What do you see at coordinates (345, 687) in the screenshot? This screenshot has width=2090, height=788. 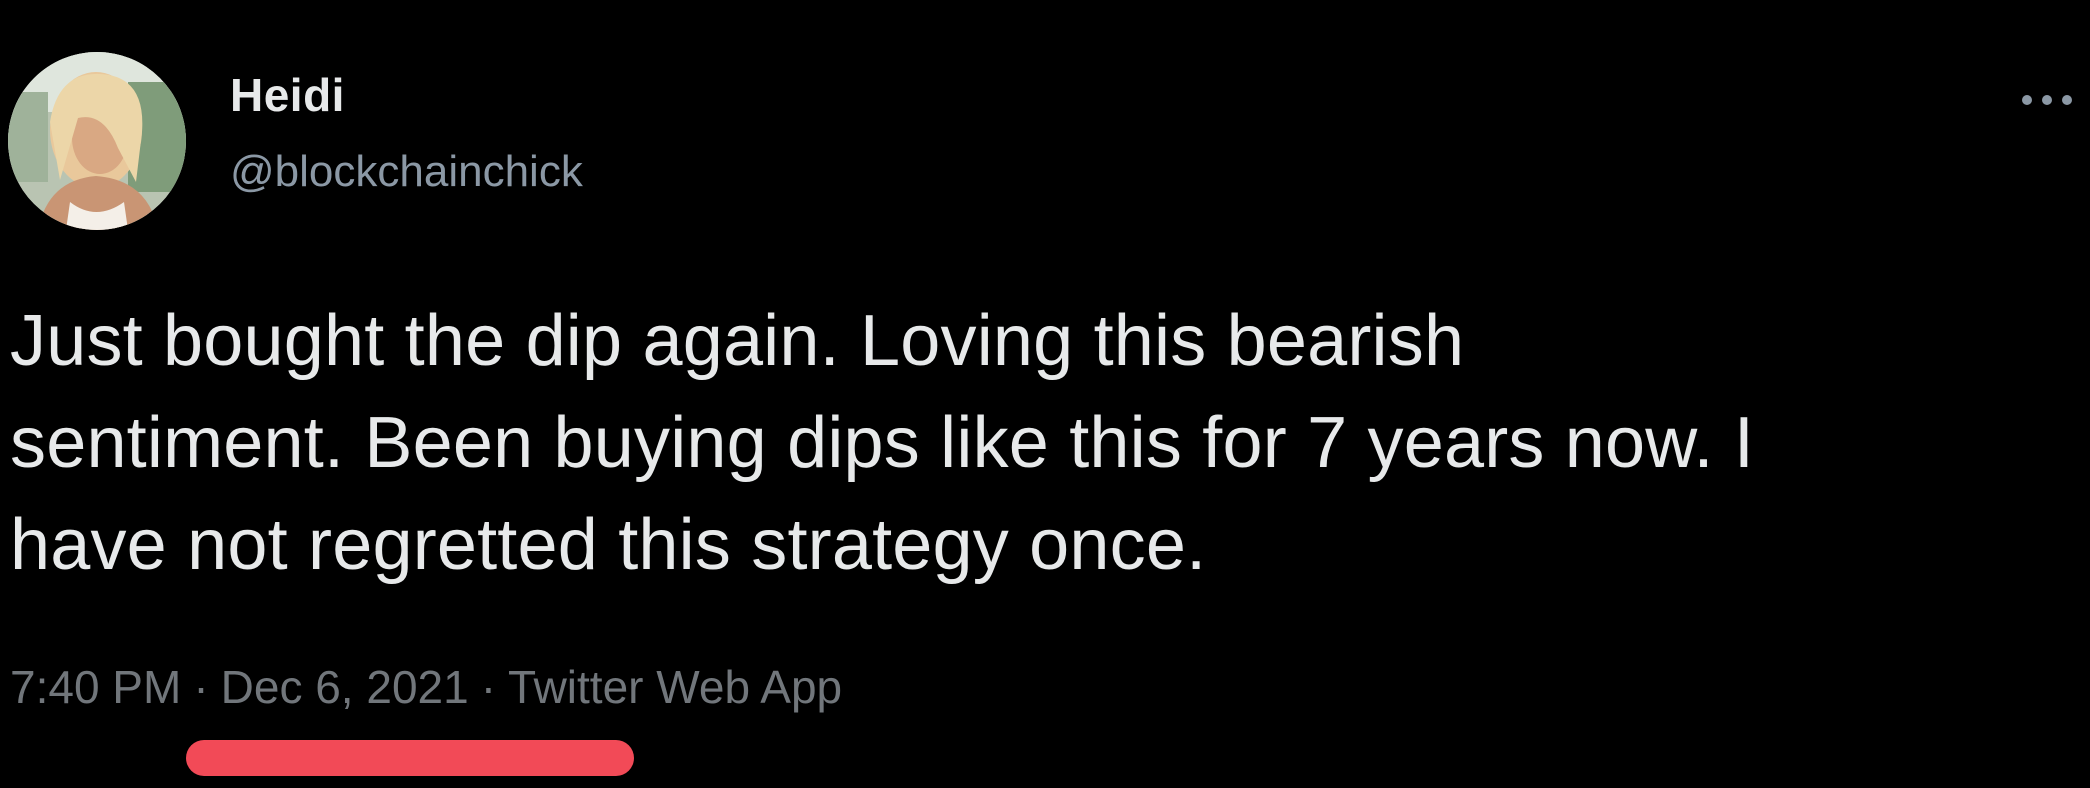 I see `tweet-date: Dec 6, 2021` at bounding box center [345, 687].